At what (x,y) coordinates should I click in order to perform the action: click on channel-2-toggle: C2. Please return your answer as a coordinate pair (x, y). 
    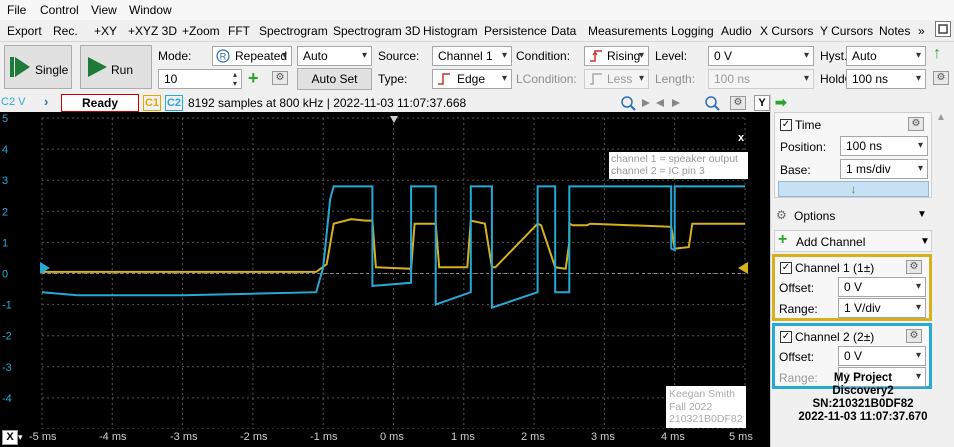
    Looking at the image, I should click on (174, 103).